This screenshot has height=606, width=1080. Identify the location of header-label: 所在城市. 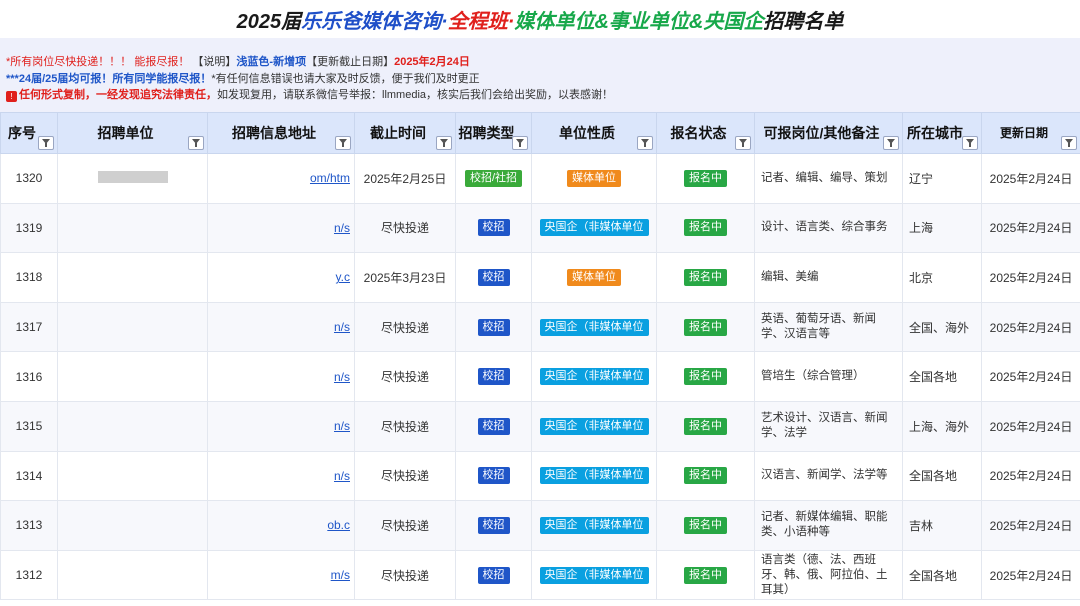
(935, 132).